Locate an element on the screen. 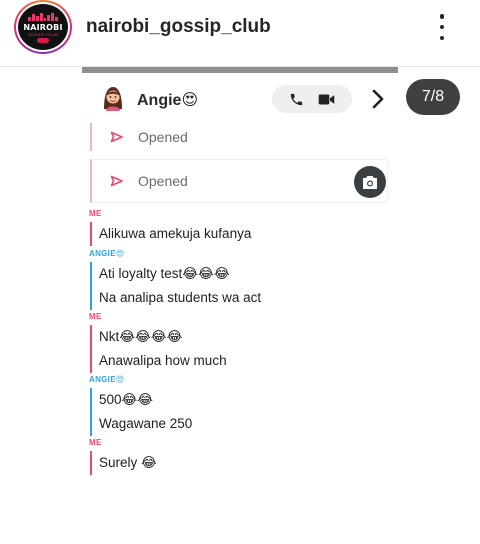 This screenshot has height=544, width=480. nairobi-gossip-club-logo: NAIROBI GOSSIP CLUB is located at coordinates (43, 27).